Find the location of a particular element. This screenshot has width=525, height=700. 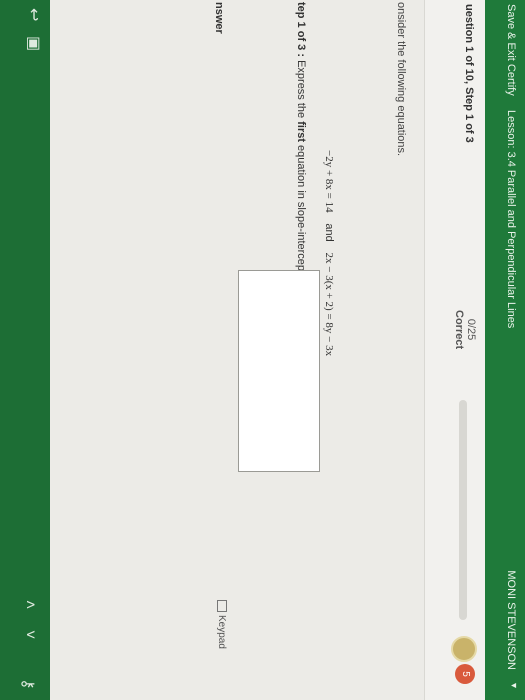

image-icon: ▣ is located at coordinates (34, 43).